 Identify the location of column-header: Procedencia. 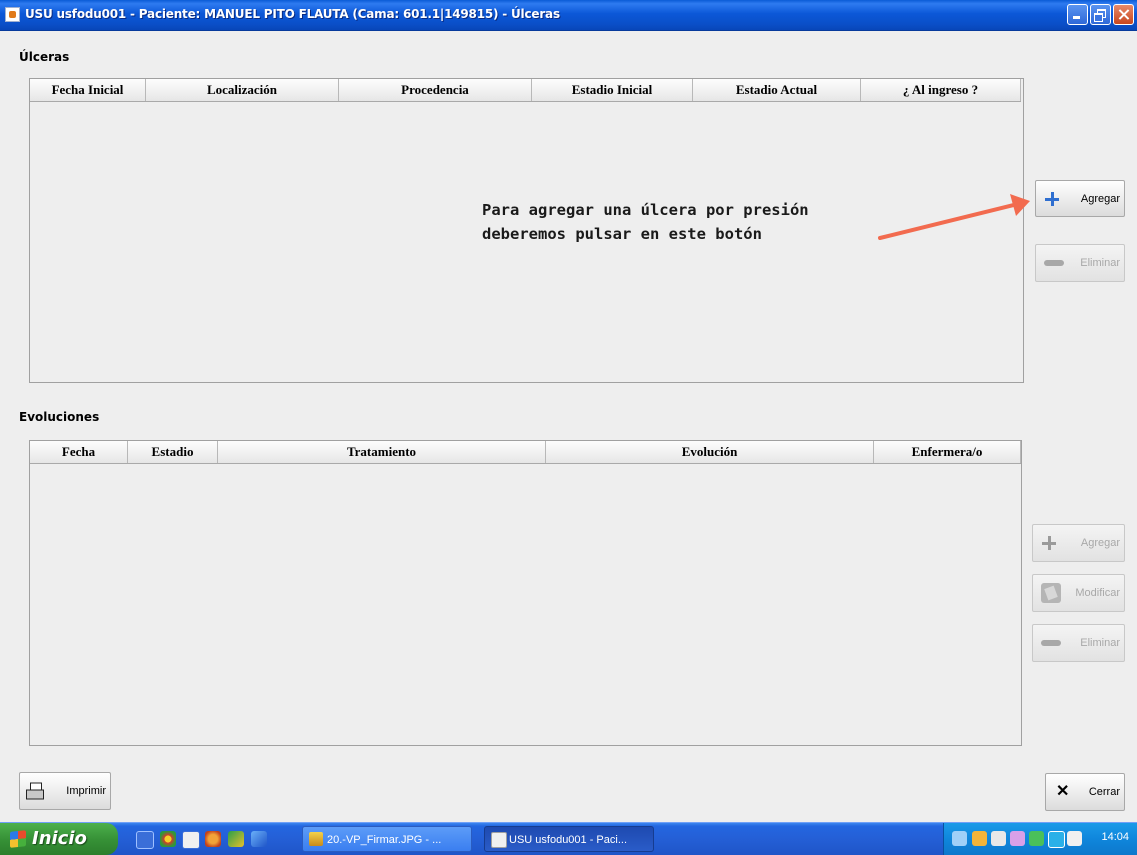
(435, 90).